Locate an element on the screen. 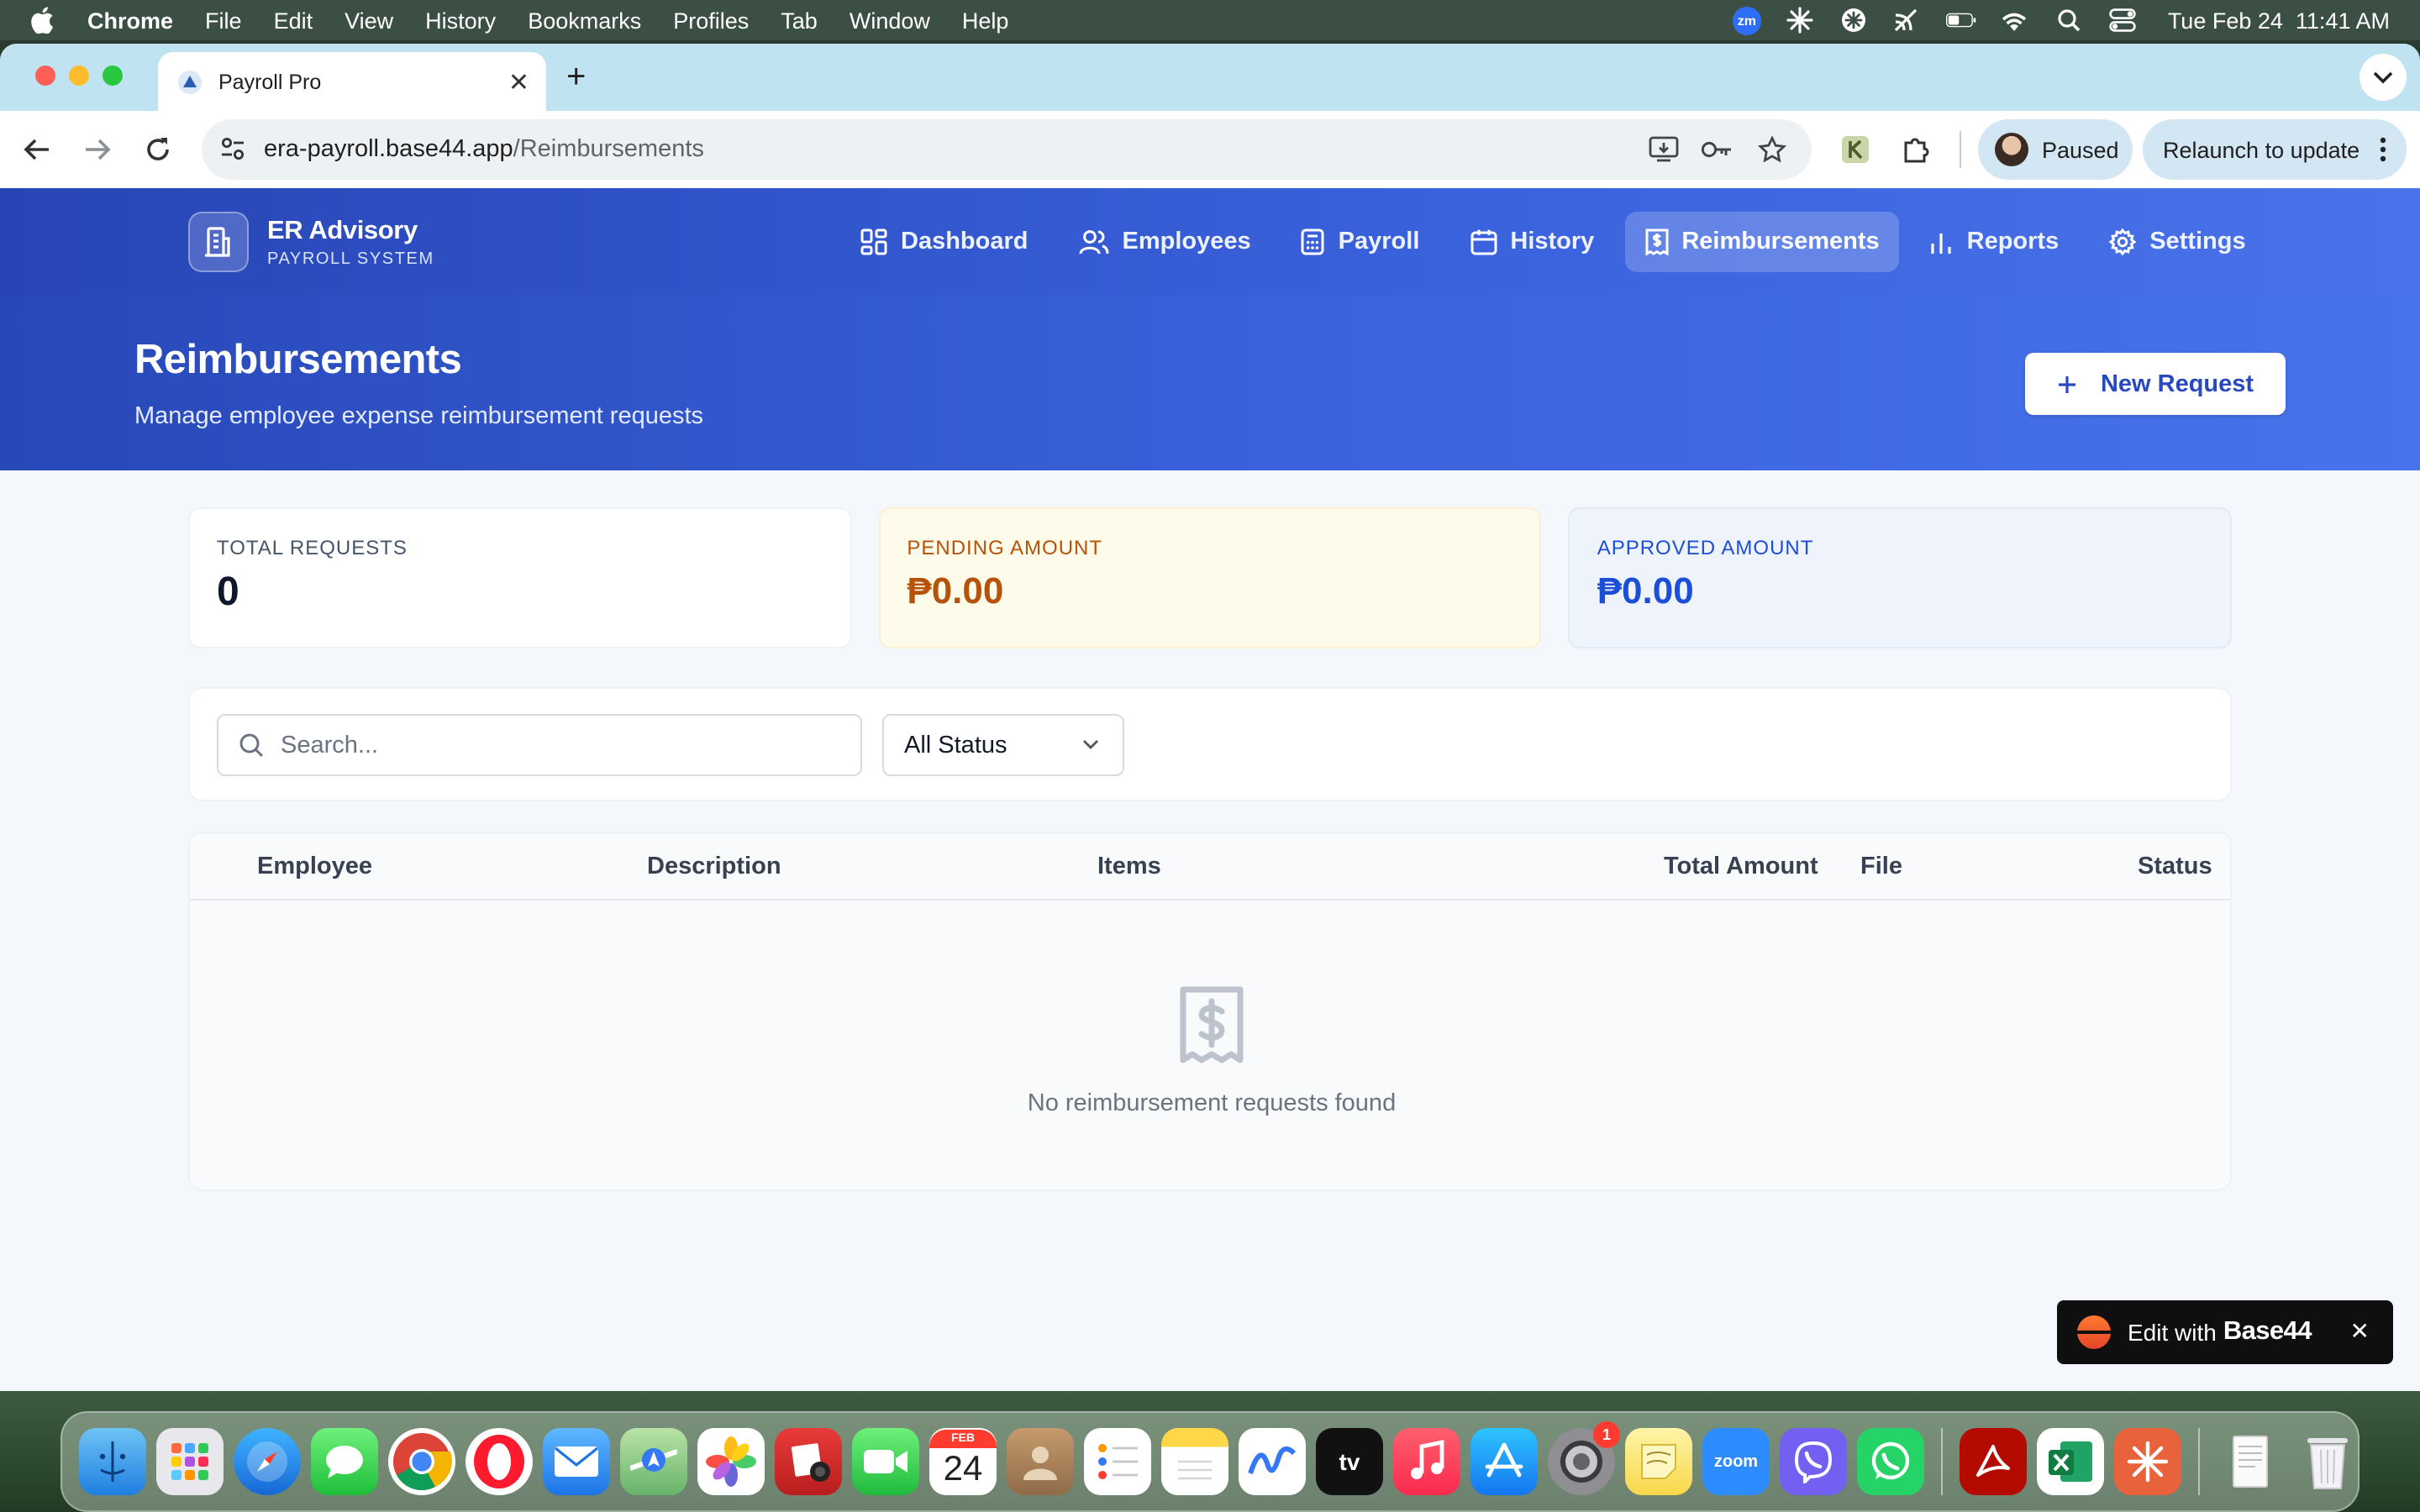 Image resolution: width=2420 pixels, height=1512 pixels. contacts-icon is located at coordinates (1041, 1461).